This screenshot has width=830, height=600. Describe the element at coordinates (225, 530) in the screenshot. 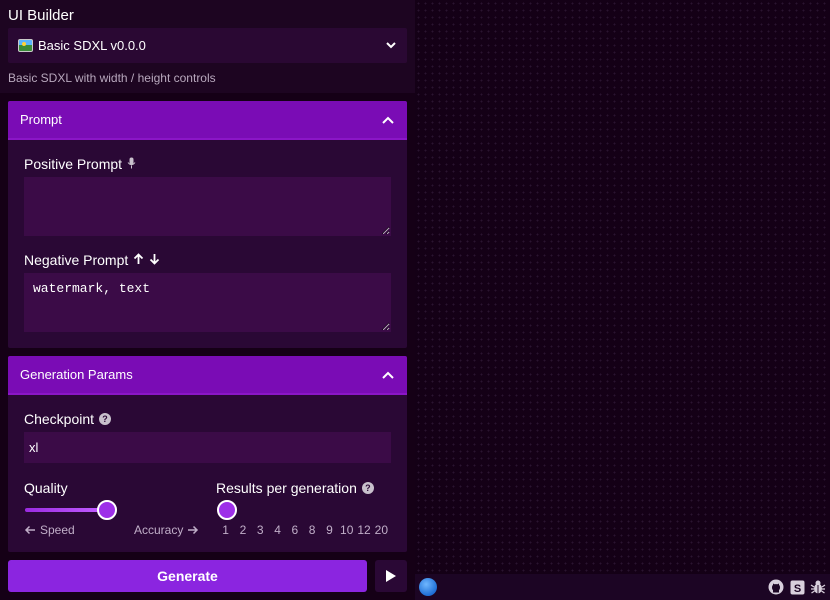

I see `results-tick-label: 1` at that location.